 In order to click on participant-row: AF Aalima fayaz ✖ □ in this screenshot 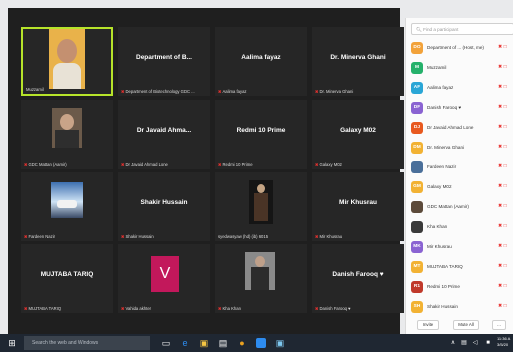, I will do `click(459, 88)`.